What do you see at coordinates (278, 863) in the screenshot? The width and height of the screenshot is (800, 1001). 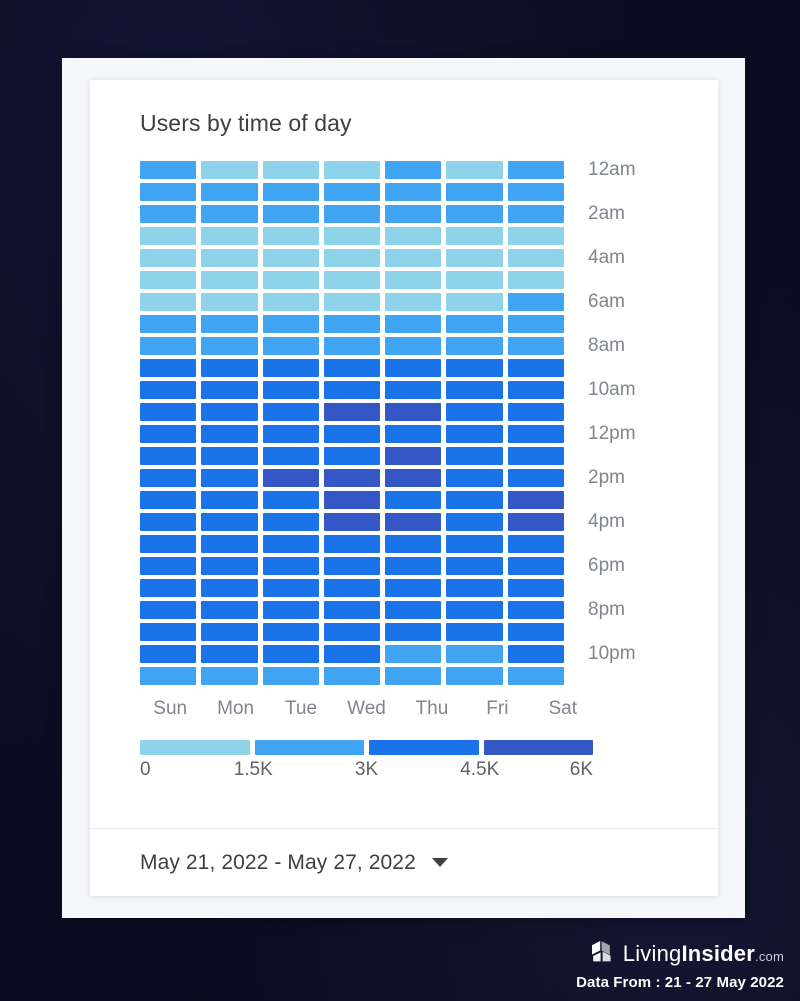 I see `date-range-selector: May 21, 2022 - May 27, 2022` at bounding box center [278, 863].